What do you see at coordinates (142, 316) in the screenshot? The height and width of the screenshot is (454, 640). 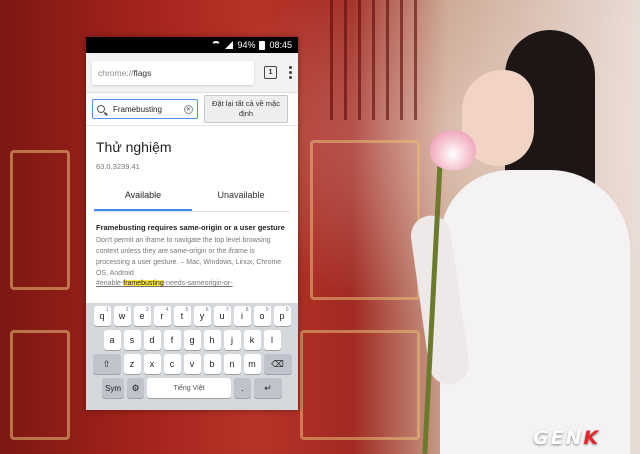 I see `key-e: 3e` at bounding box center [142, 316].